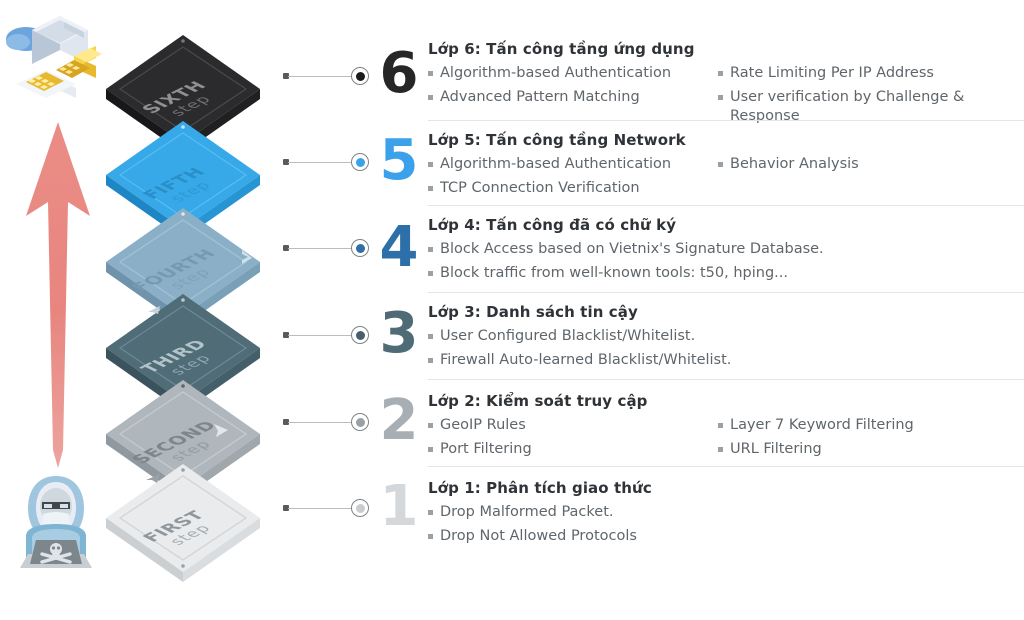 This screenshot has height=620, width=1024. What do you see at coordinates (871, 165) in the screenshot?
I see `list-item: Behavior Analysis` at bounding box center [871, 165].